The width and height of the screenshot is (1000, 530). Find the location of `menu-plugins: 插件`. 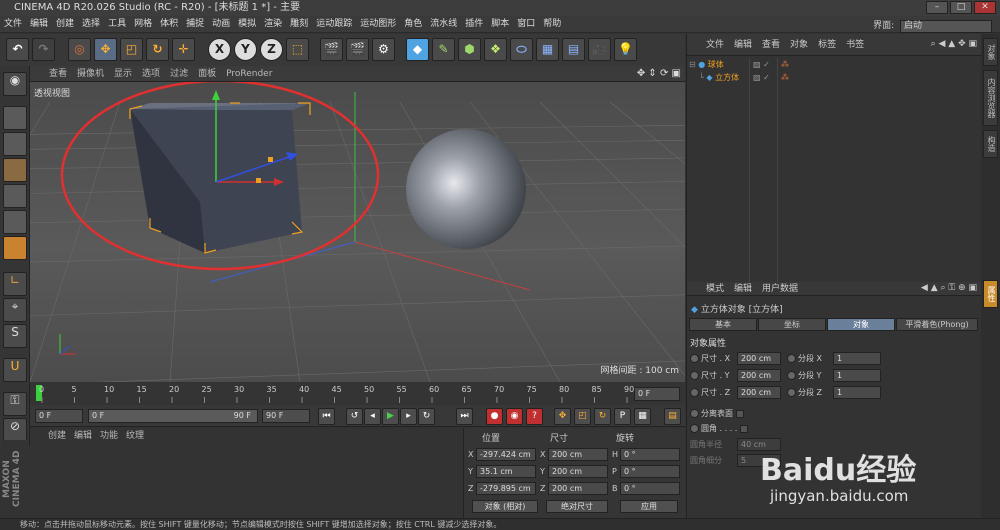

menu-plugins: 插件 is located at coordinates (474, 24).